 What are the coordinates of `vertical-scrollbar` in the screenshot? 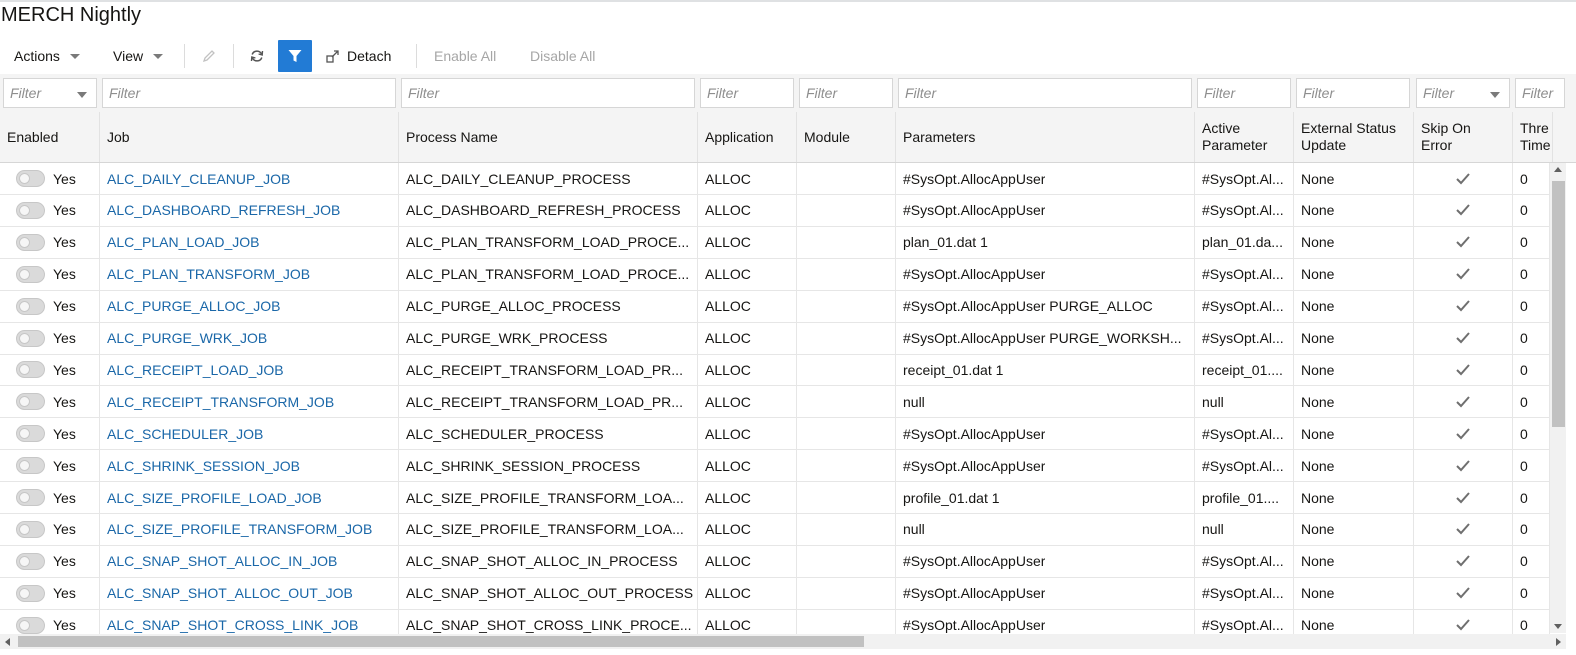 It's located at (1558, 398).